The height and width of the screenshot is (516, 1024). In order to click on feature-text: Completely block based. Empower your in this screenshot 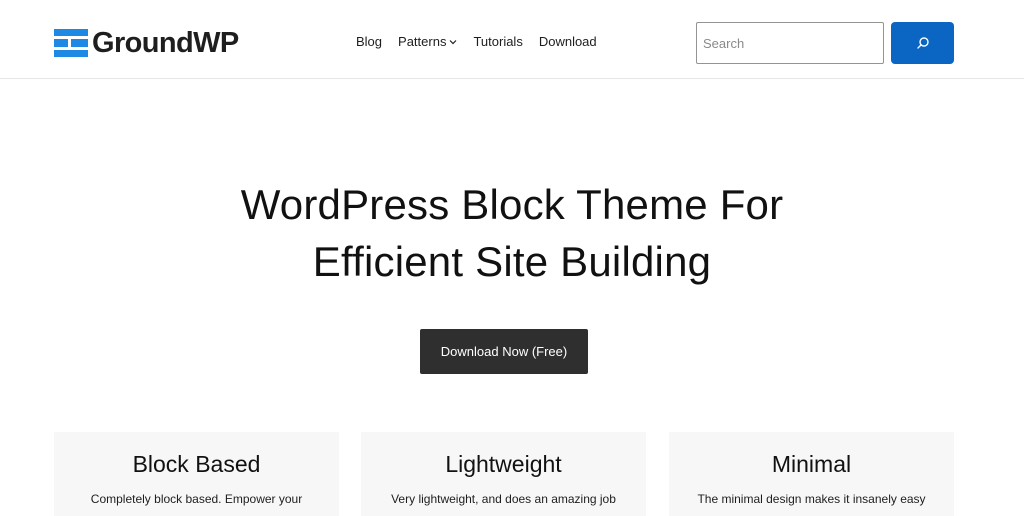, I will do `click(196, 499)`.